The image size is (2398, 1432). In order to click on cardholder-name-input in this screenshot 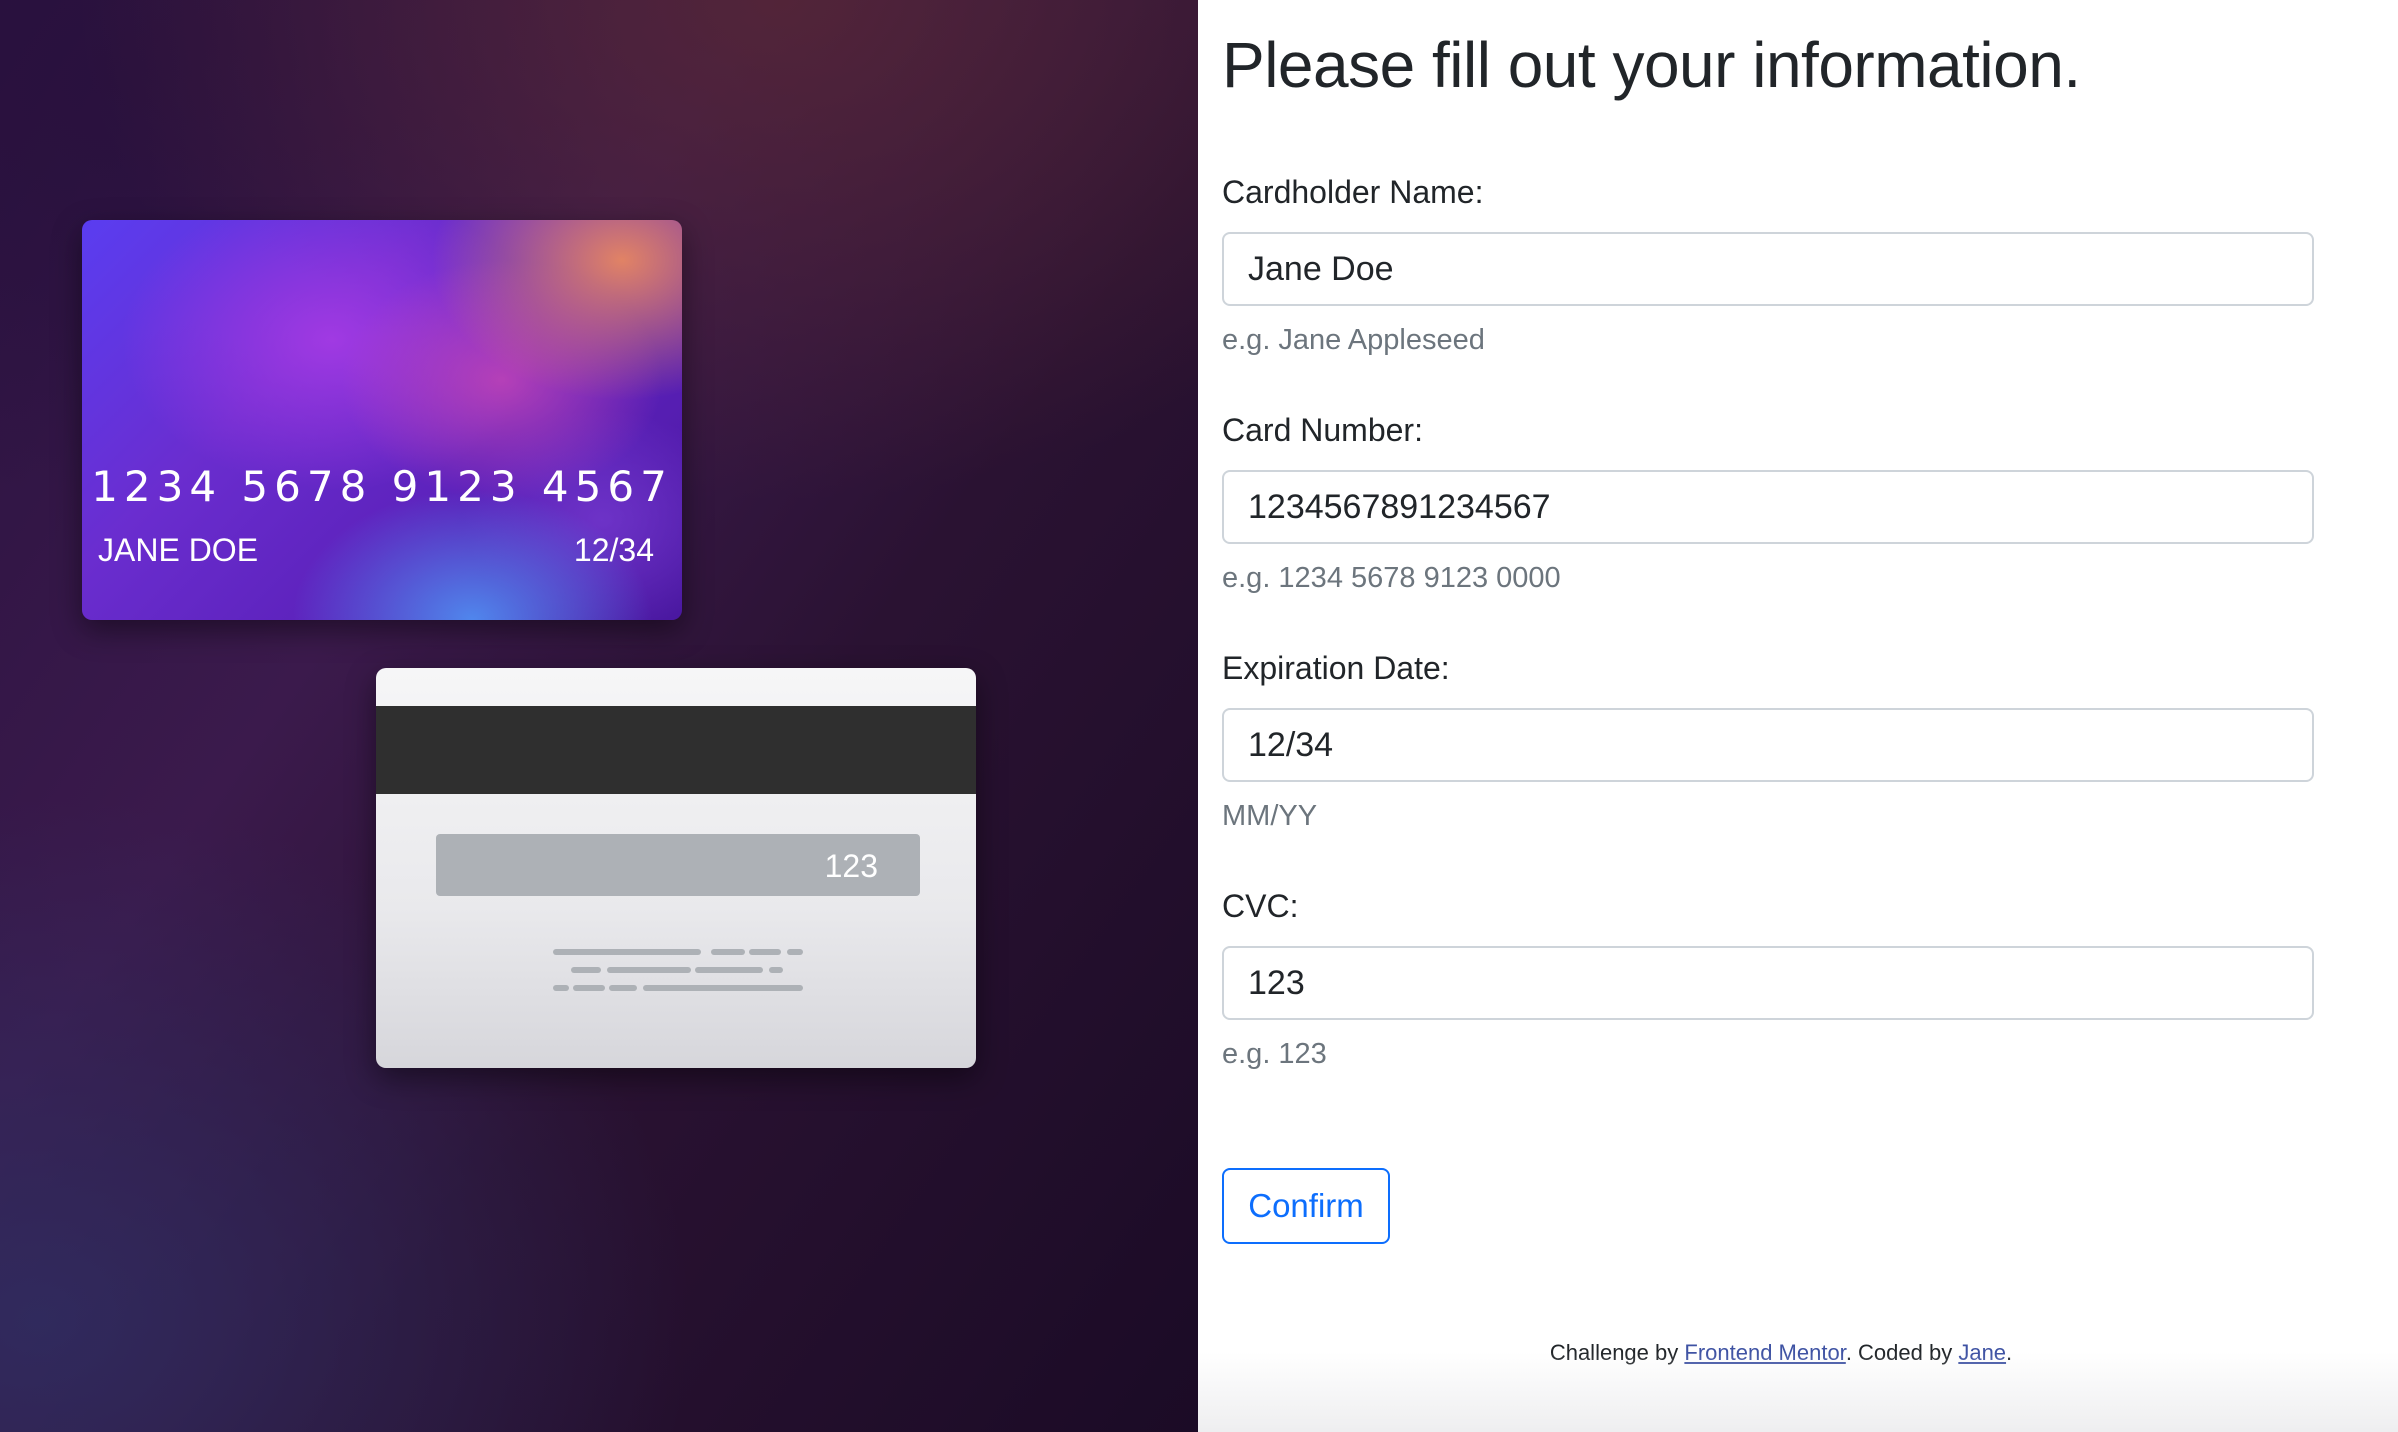, I will do `click(1768, 269)`.